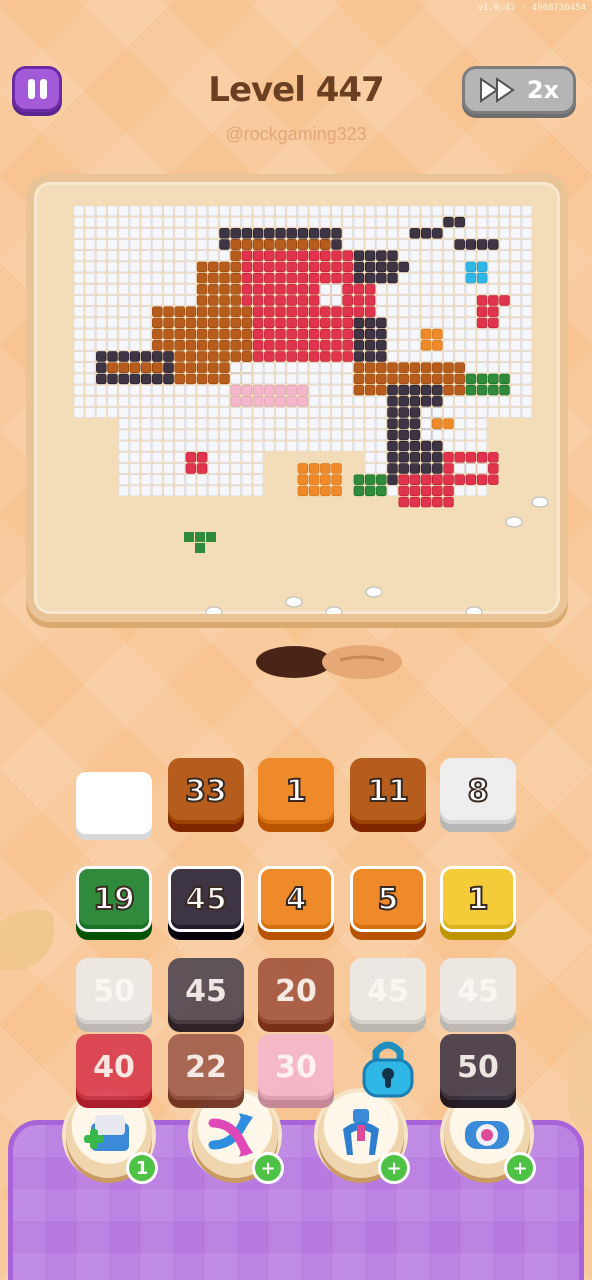 This screenshot has height=1280, width=592. Describe the element at coordinates (394, 1168) in the screenshot. I see `booster-magnet-badge: +` at that location.